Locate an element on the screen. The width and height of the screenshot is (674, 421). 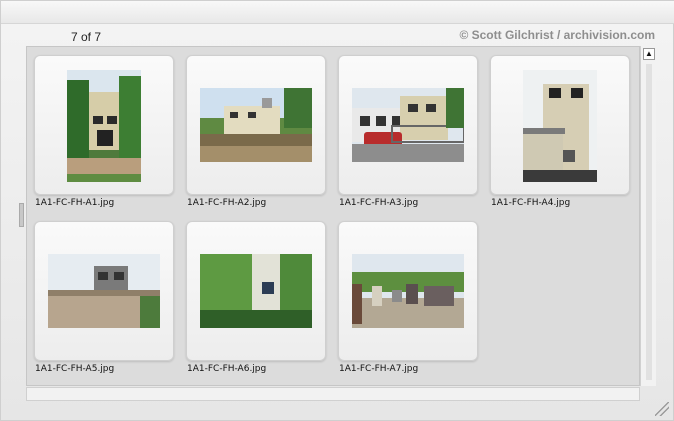
thumbnail-filename: 1A1-FC-FH-A6.jpg is located at coordinates (227, 369).